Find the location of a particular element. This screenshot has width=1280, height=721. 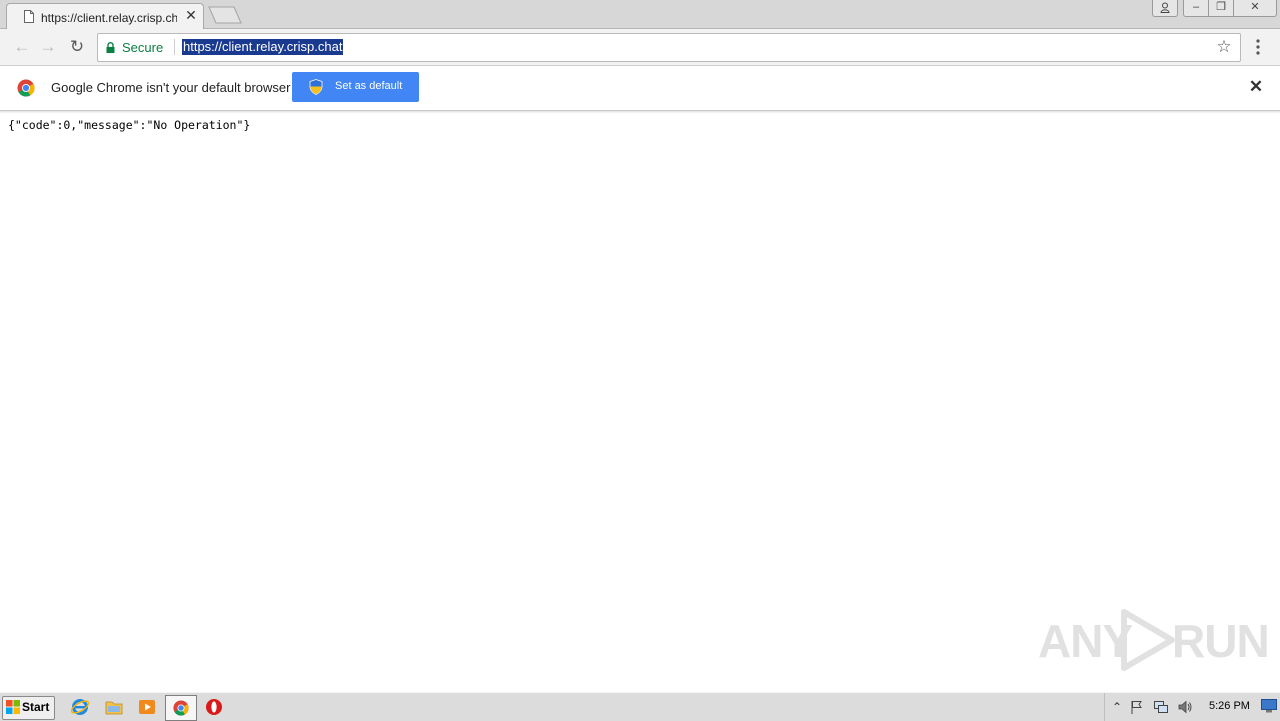

page-icon is located at coordinates (29, 16).